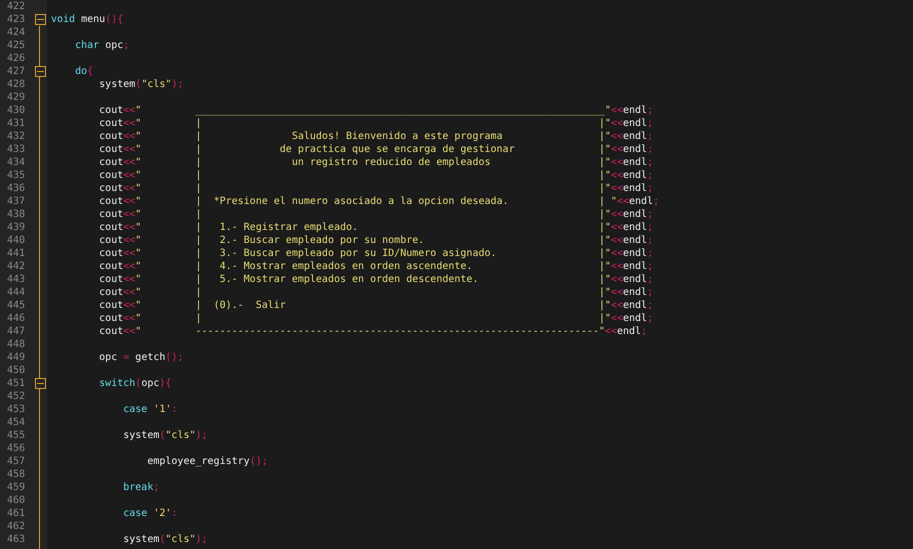 Image resolution: width=913 pixels, height=549 pixels. I want to click on line-number: 445, so click(16, 305).